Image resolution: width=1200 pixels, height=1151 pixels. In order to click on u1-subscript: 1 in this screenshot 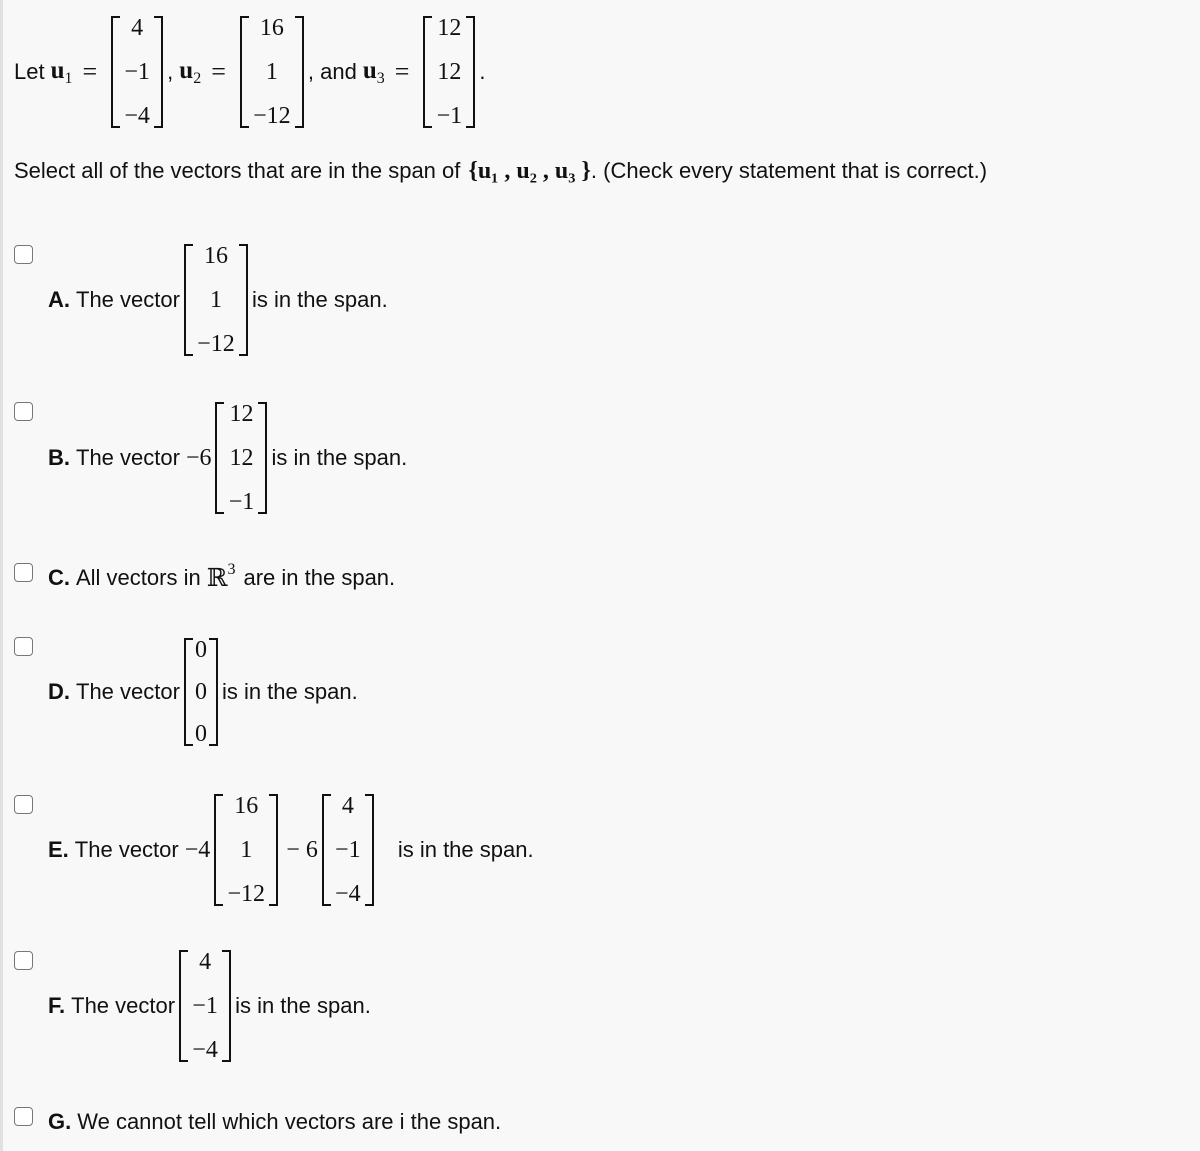, I will do `click(68, 78)`.